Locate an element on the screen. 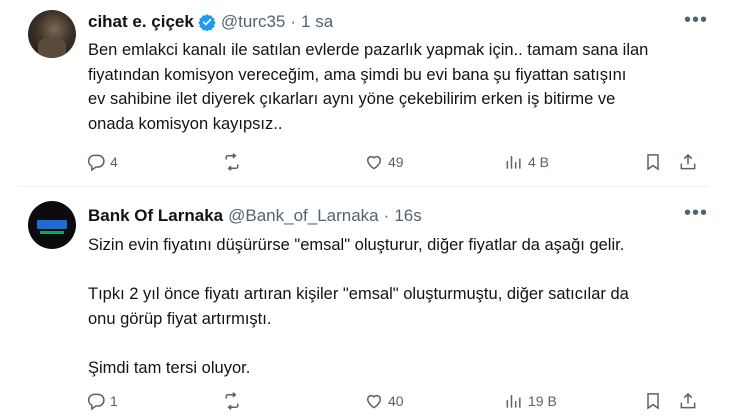 This screenshot has height=420, width=730. view-count: 19 B is located at coordinates (542, 401).